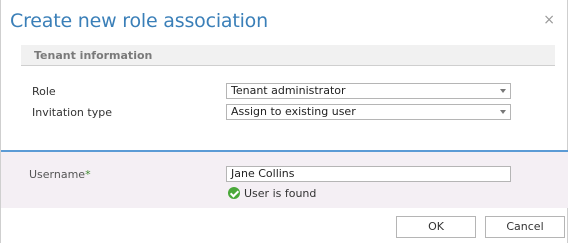 The image size is (568, 243). Describe the element at coordinates (368, 112) in the screenshot. I see `invitation-type-select: Assign to existing user` at that location.